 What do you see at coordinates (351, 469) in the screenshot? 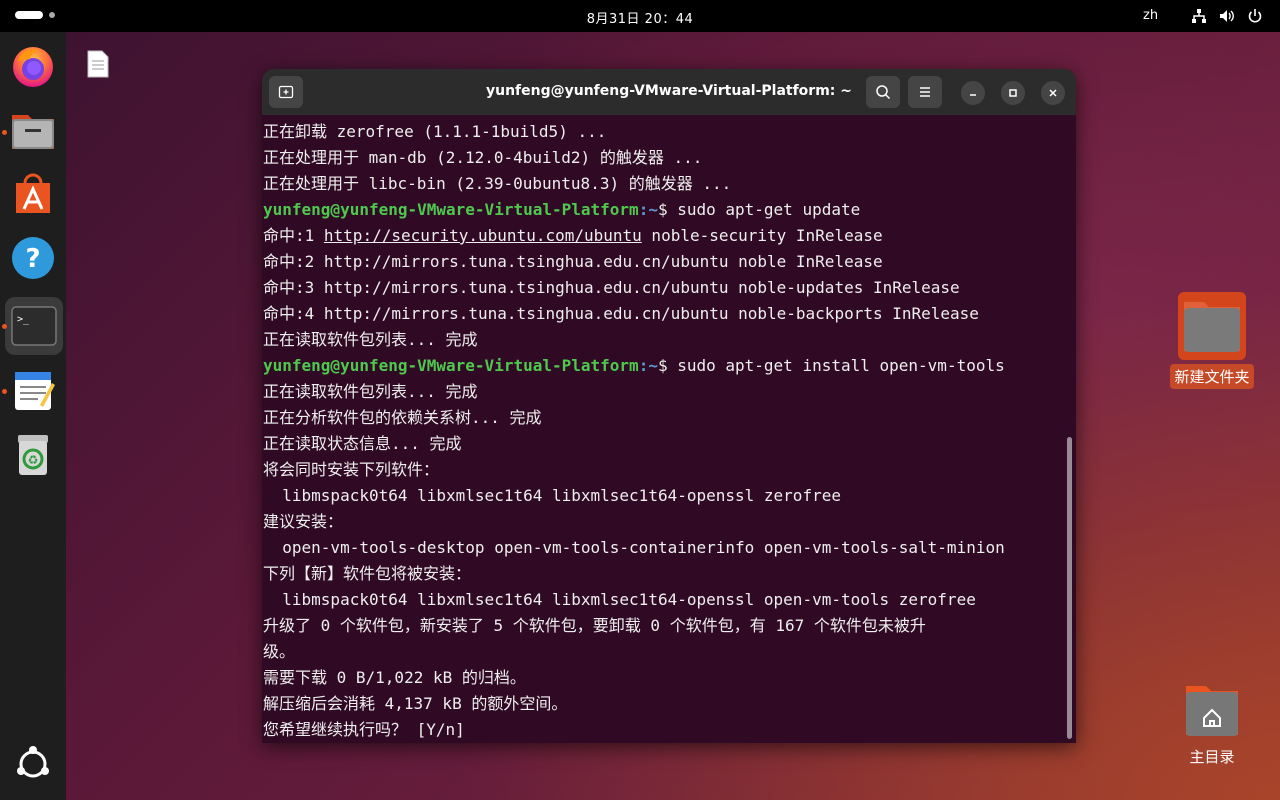
I see `terminal-line: 将会同时安装下列软件：` at bounding box center [351, 469].